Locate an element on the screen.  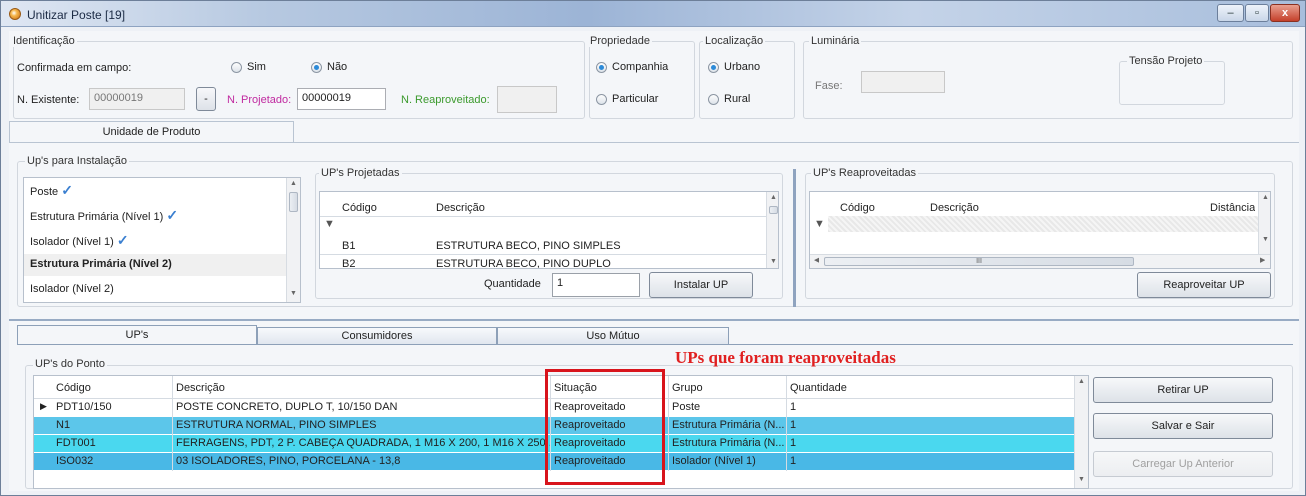
salvar-sair-button: Salvar e Sair is located at coordinates (1183, 426).